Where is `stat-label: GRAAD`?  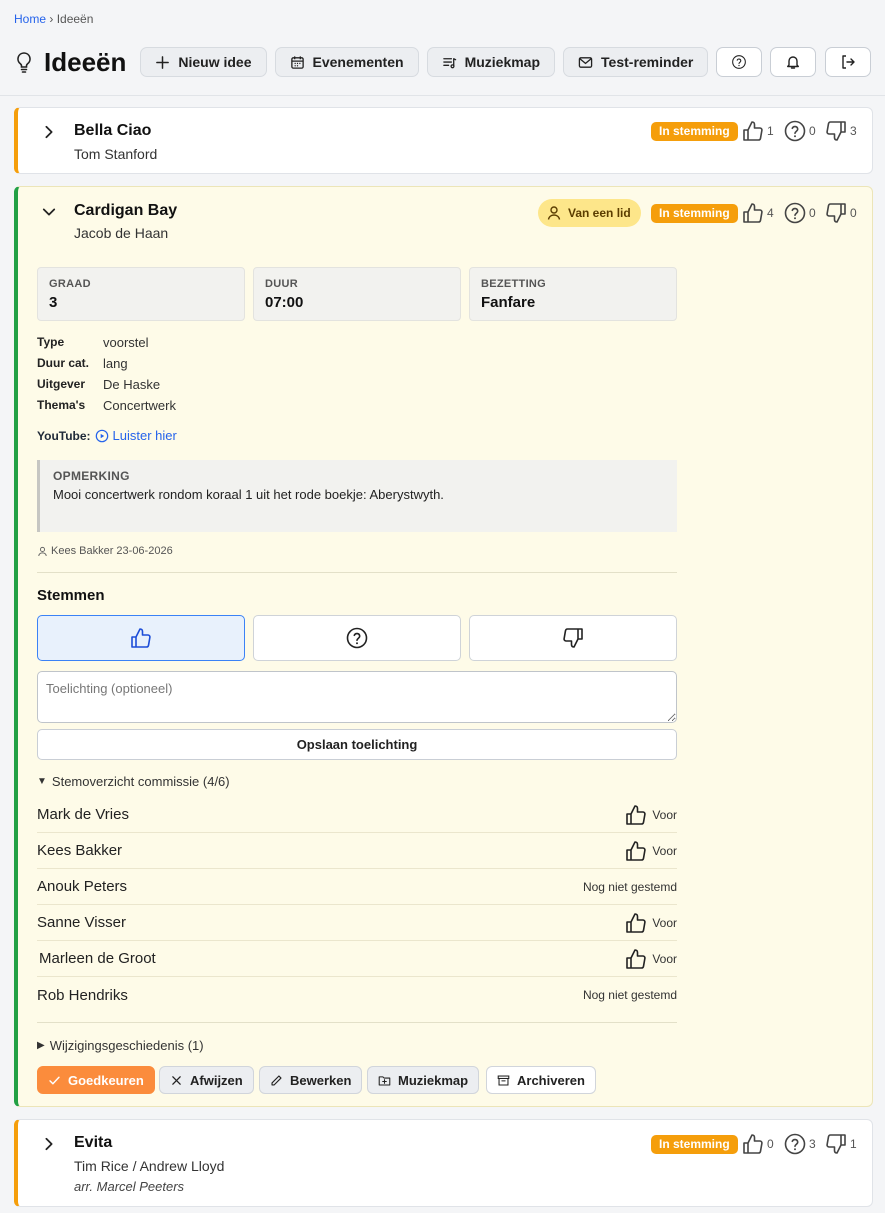
stat-label: GRAAD is located at coordinates (70, 284).